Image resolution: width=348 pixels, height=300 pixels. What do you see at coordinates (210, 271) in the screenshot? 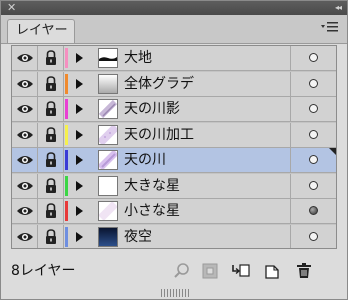
I see `make-clipping-mask-icon` at bounding box center [210, 271].